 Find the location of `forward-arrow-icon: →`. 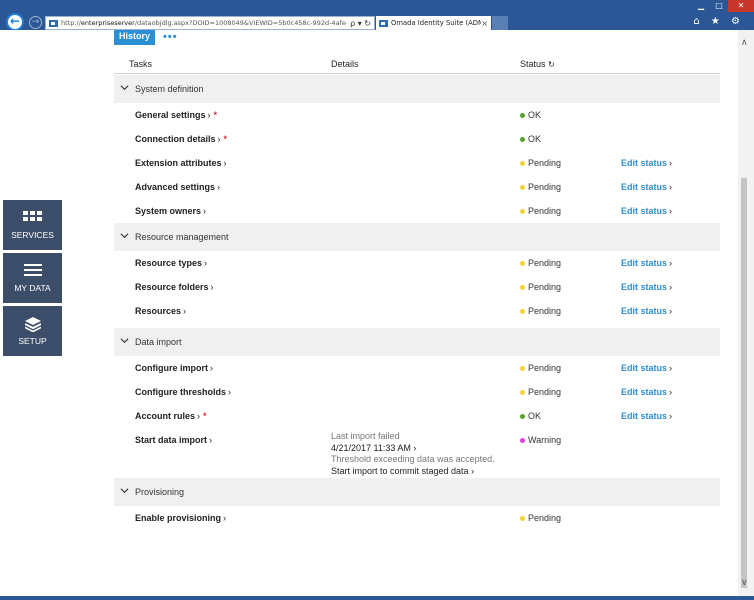

forward-arrow-icon: → is located at coordinates (35, 22).